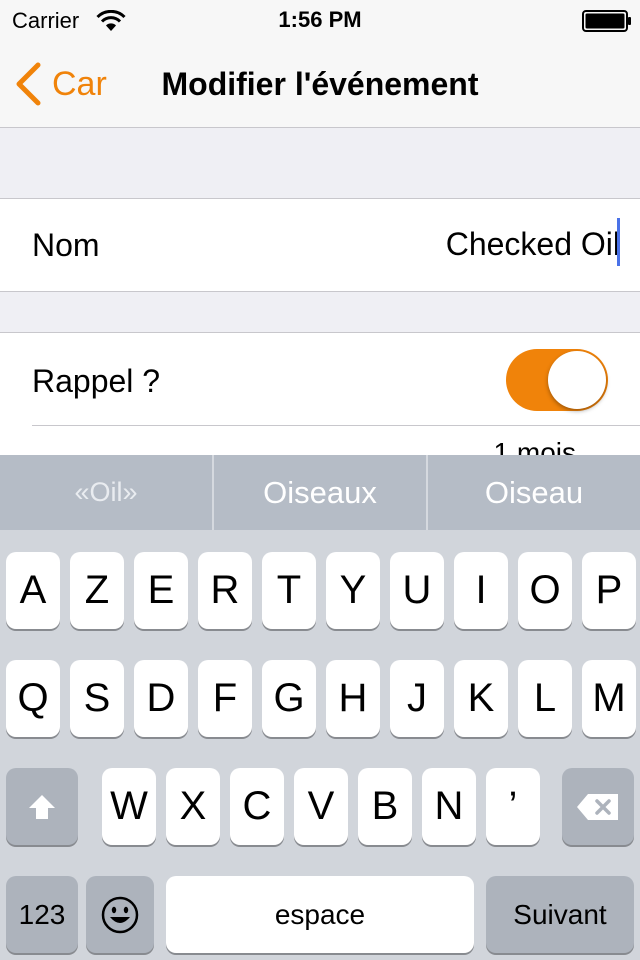 The image size is (640, 960). What do you see at coordinates (618, 242) in the screenshot?
I see `text-caret` at bounding box center [618, 242].